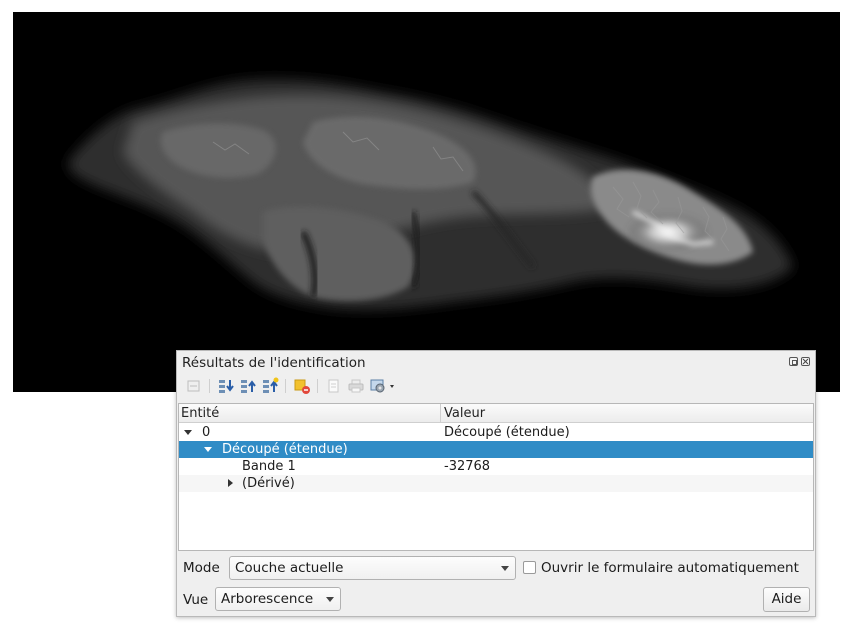 The height and width of the screenshot is (641, 853). I want to click on entity-cell: 0, so click(206, 432).